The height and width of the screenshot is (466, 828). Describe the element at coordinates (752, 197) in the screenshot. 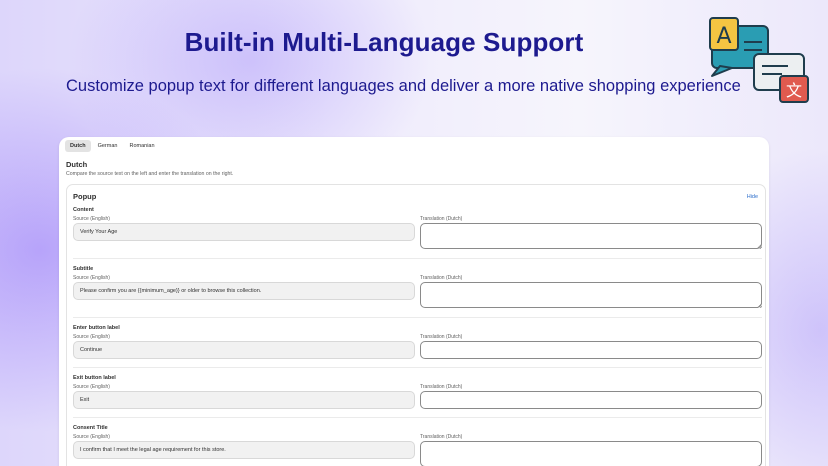

I see `hide-button: Hide` at that location.